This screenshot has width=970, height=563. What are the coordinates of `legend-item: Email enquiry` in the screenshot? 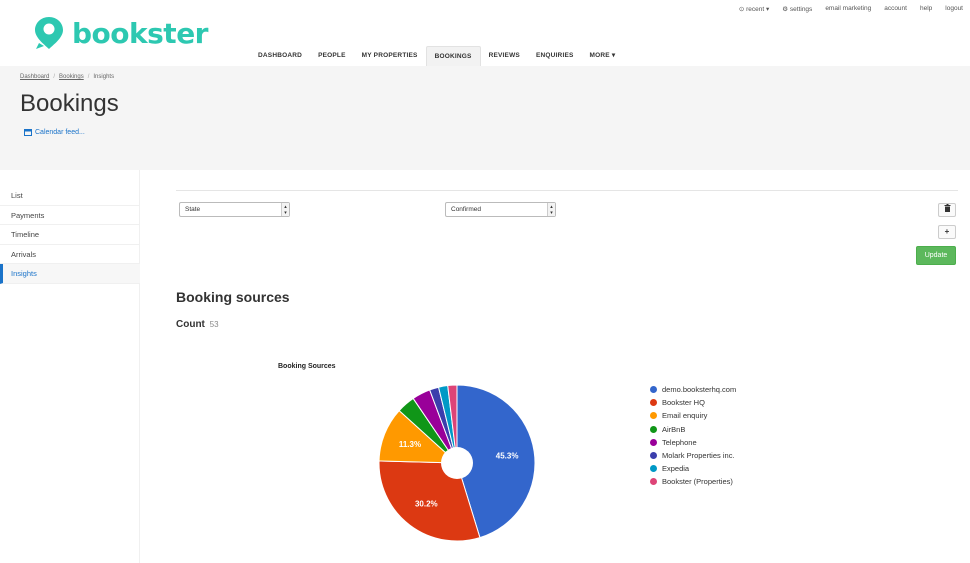 It's located at (693, 415).